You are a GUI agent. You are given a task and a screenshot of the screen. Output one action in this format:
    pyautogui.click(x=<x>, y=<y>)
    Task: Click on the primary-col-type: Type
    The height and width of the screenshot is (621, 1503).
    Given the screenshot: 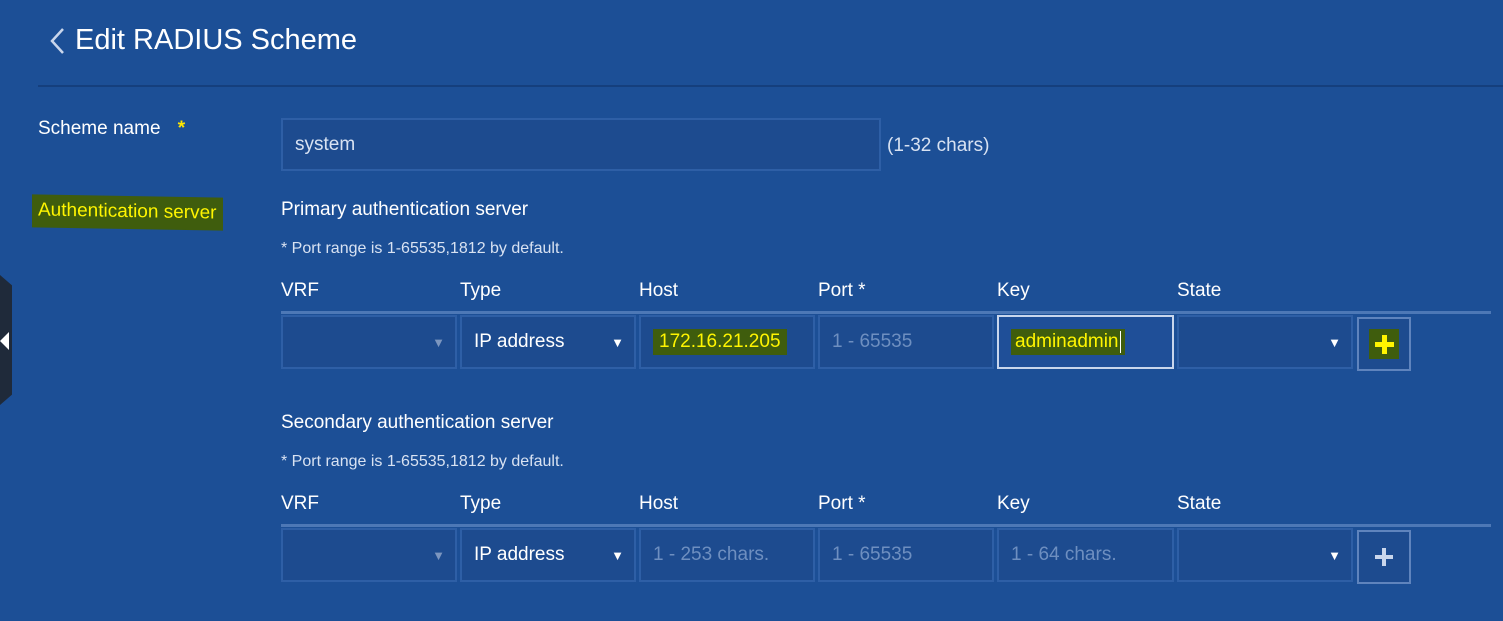 What is the action you would take?
    pyautogui.click(x=481, y=290)
    